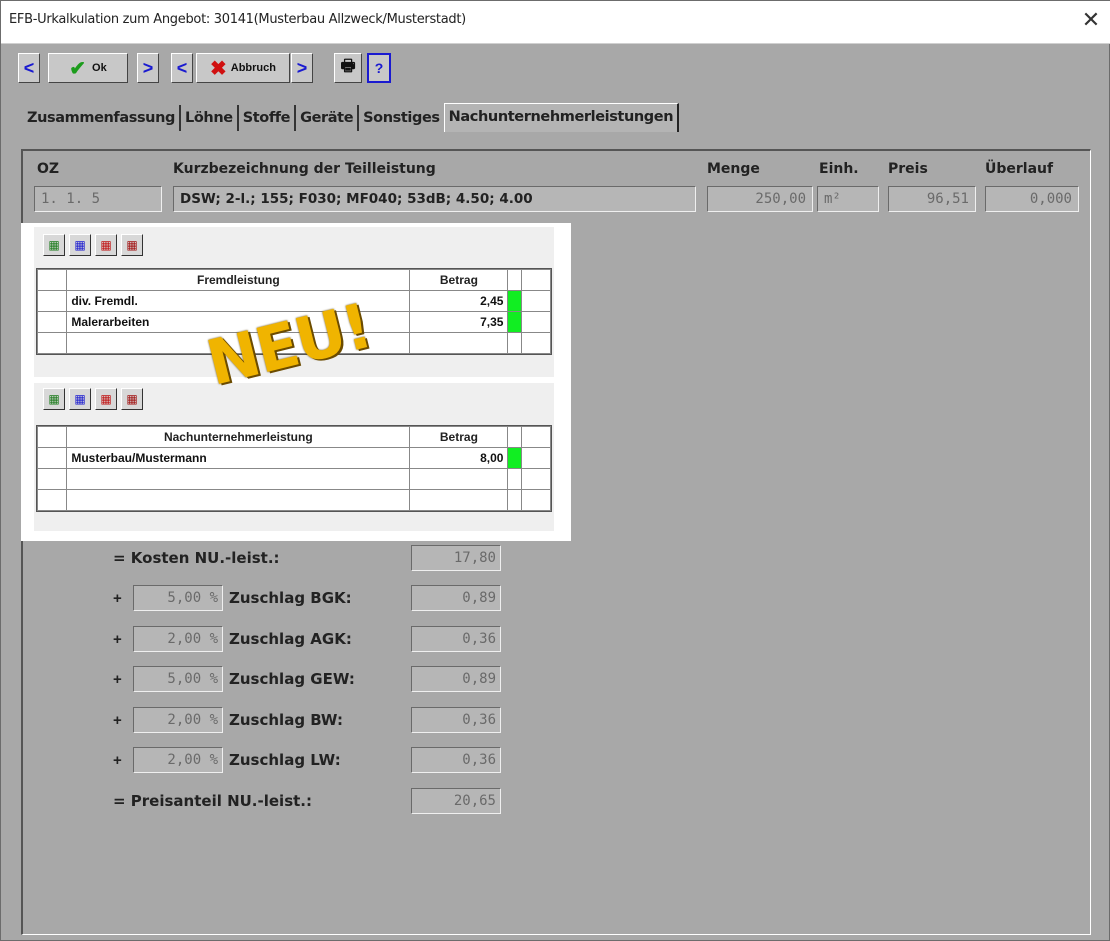 The width and height of the screenshot is (1110, 941). What do you see at coordinates (1032, 199) in the screenshot?
I see `ueberlauf-field: 0,000` at bounding box center [1032, 199].